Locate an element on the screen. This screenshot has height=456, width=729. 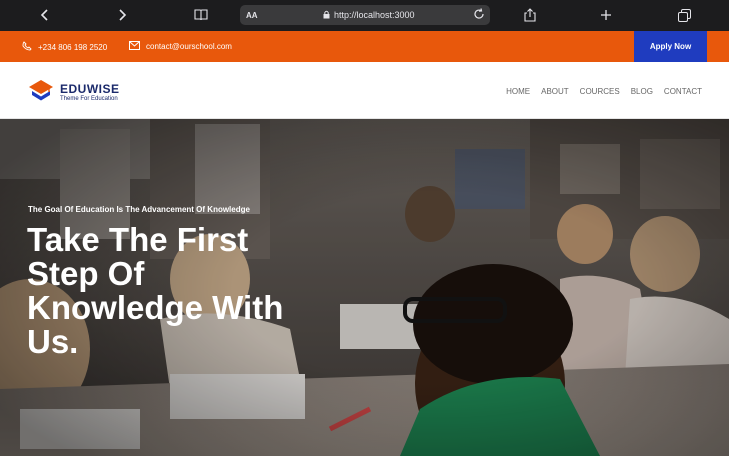
email-address: contact@ourschool.com is located at coordinates (189, 46).